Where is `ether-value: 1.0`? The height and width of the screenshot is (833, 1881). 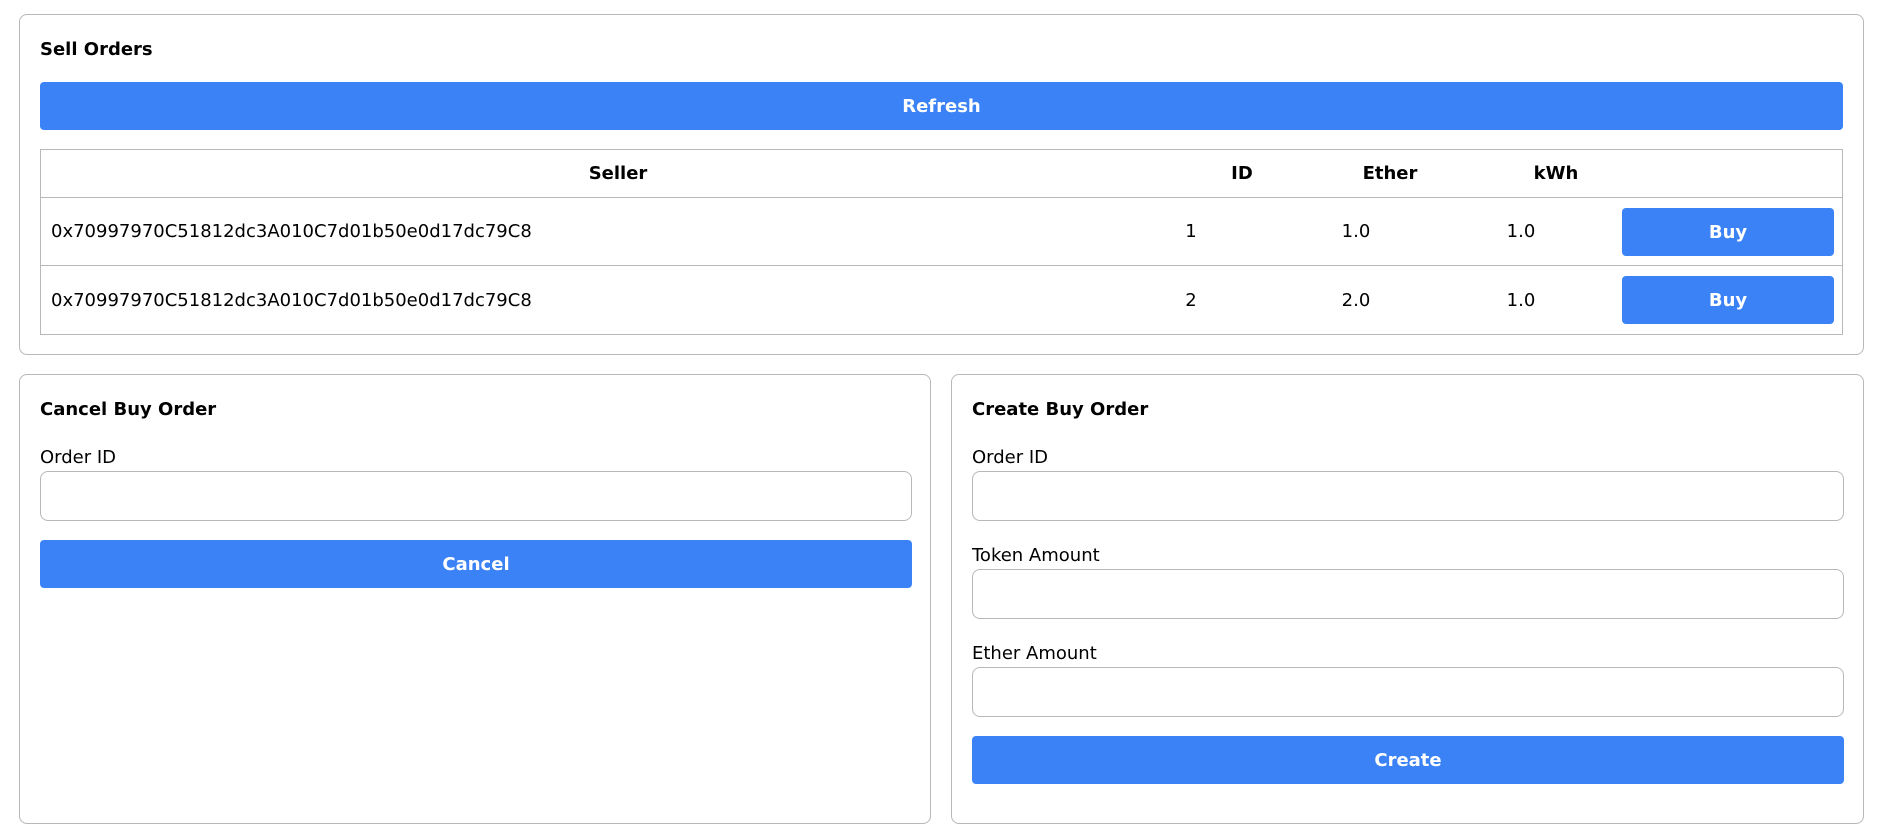
ether-value: 1.0 is located at coordinates (1356, 231).